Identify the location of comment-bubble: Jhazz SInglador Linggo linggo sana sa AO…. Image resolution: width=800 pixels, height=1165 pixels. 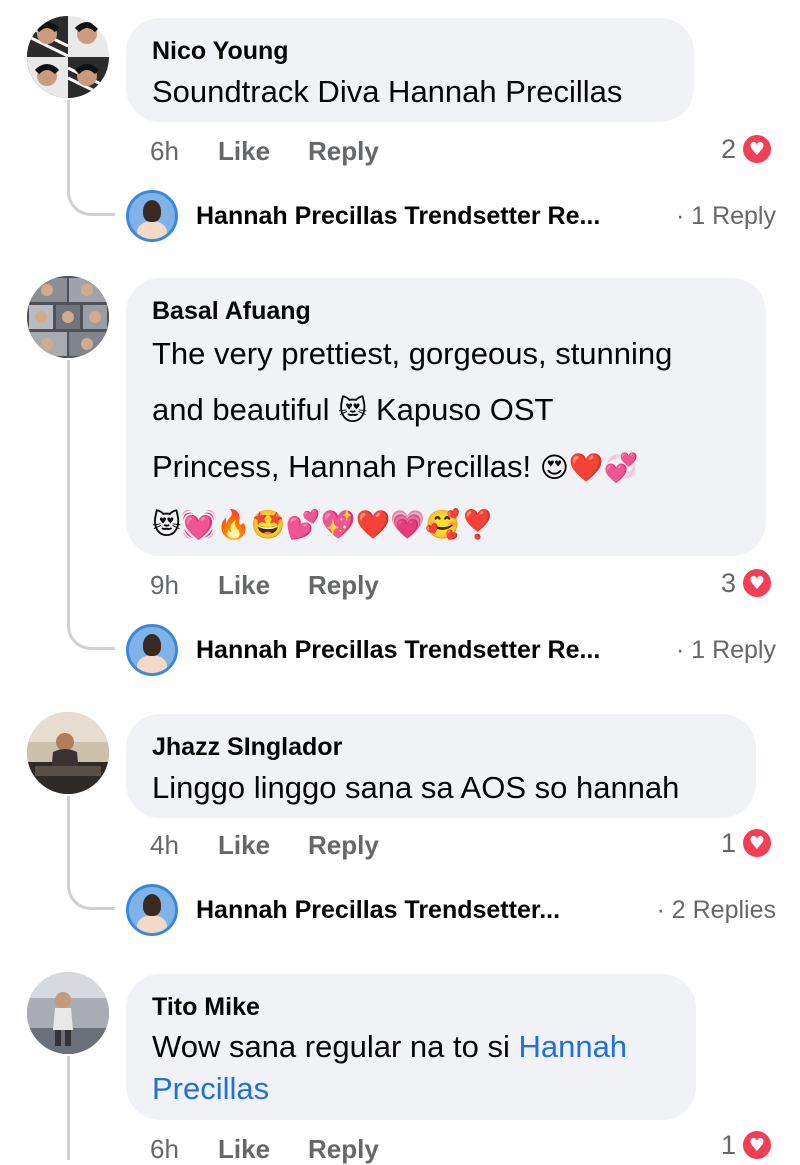
(441, 766).